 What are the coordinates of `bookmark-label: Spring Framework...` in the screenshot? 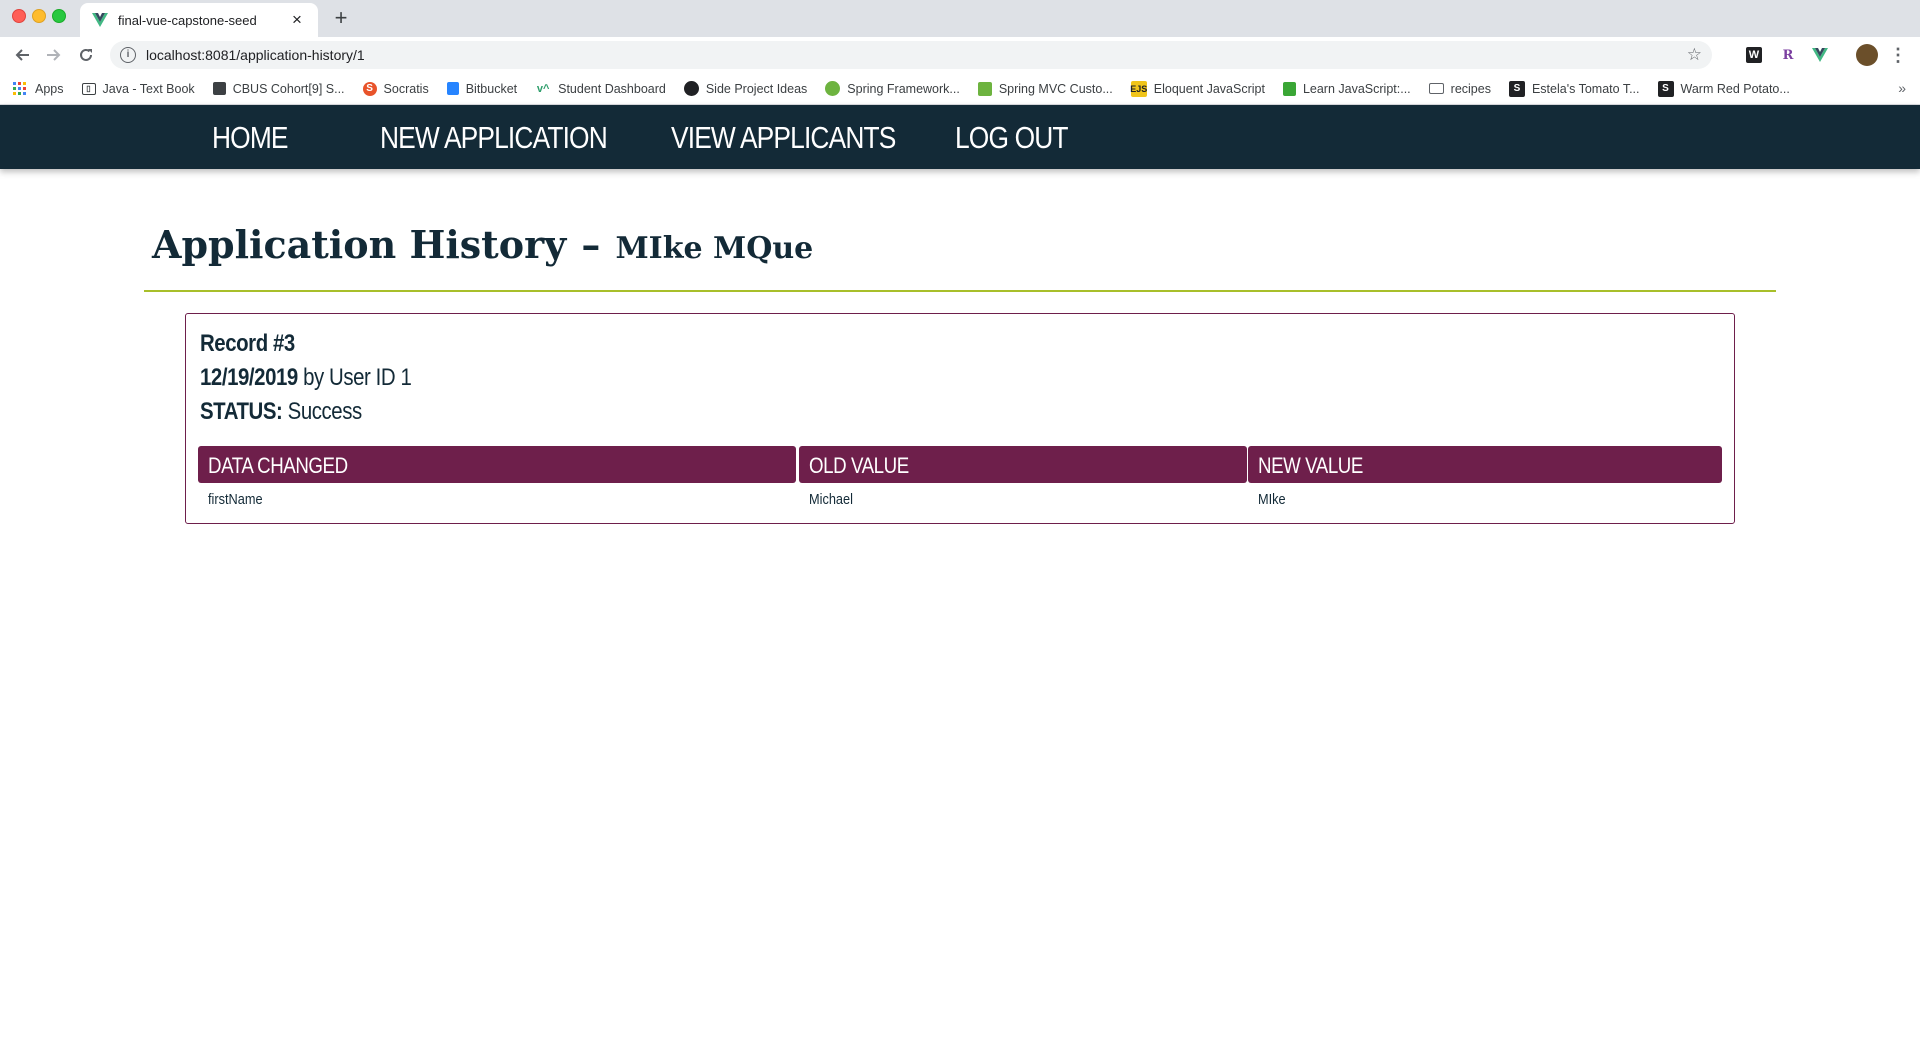 It's located at (903, 88).